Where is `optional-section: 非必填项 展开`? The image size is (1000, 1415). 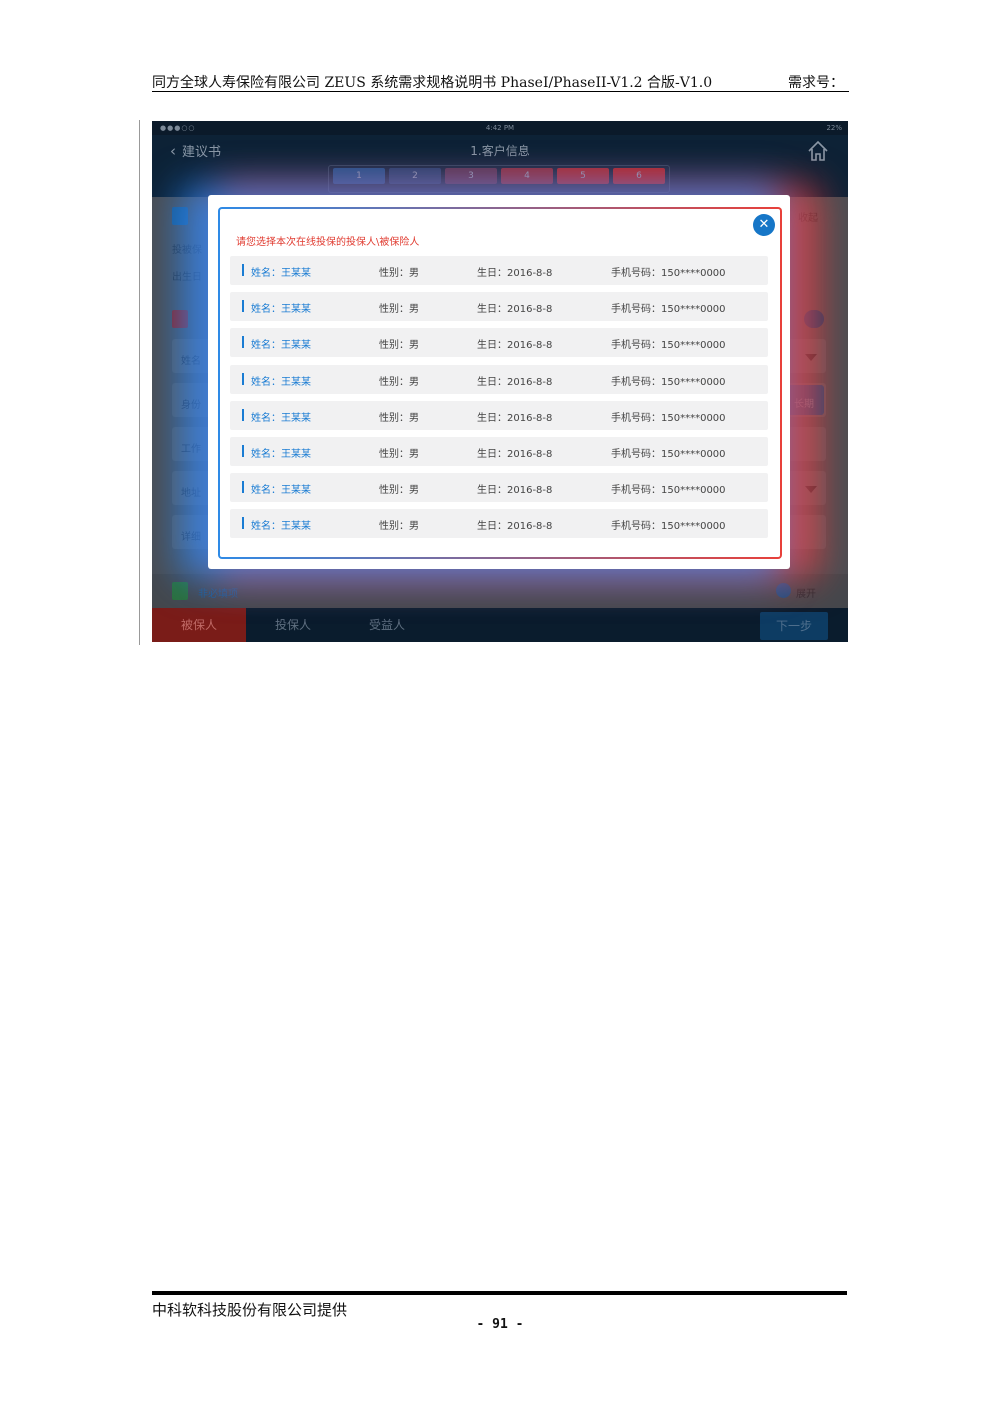 optional-section: 非必填项 展开 is located at coordinates (500, 591).